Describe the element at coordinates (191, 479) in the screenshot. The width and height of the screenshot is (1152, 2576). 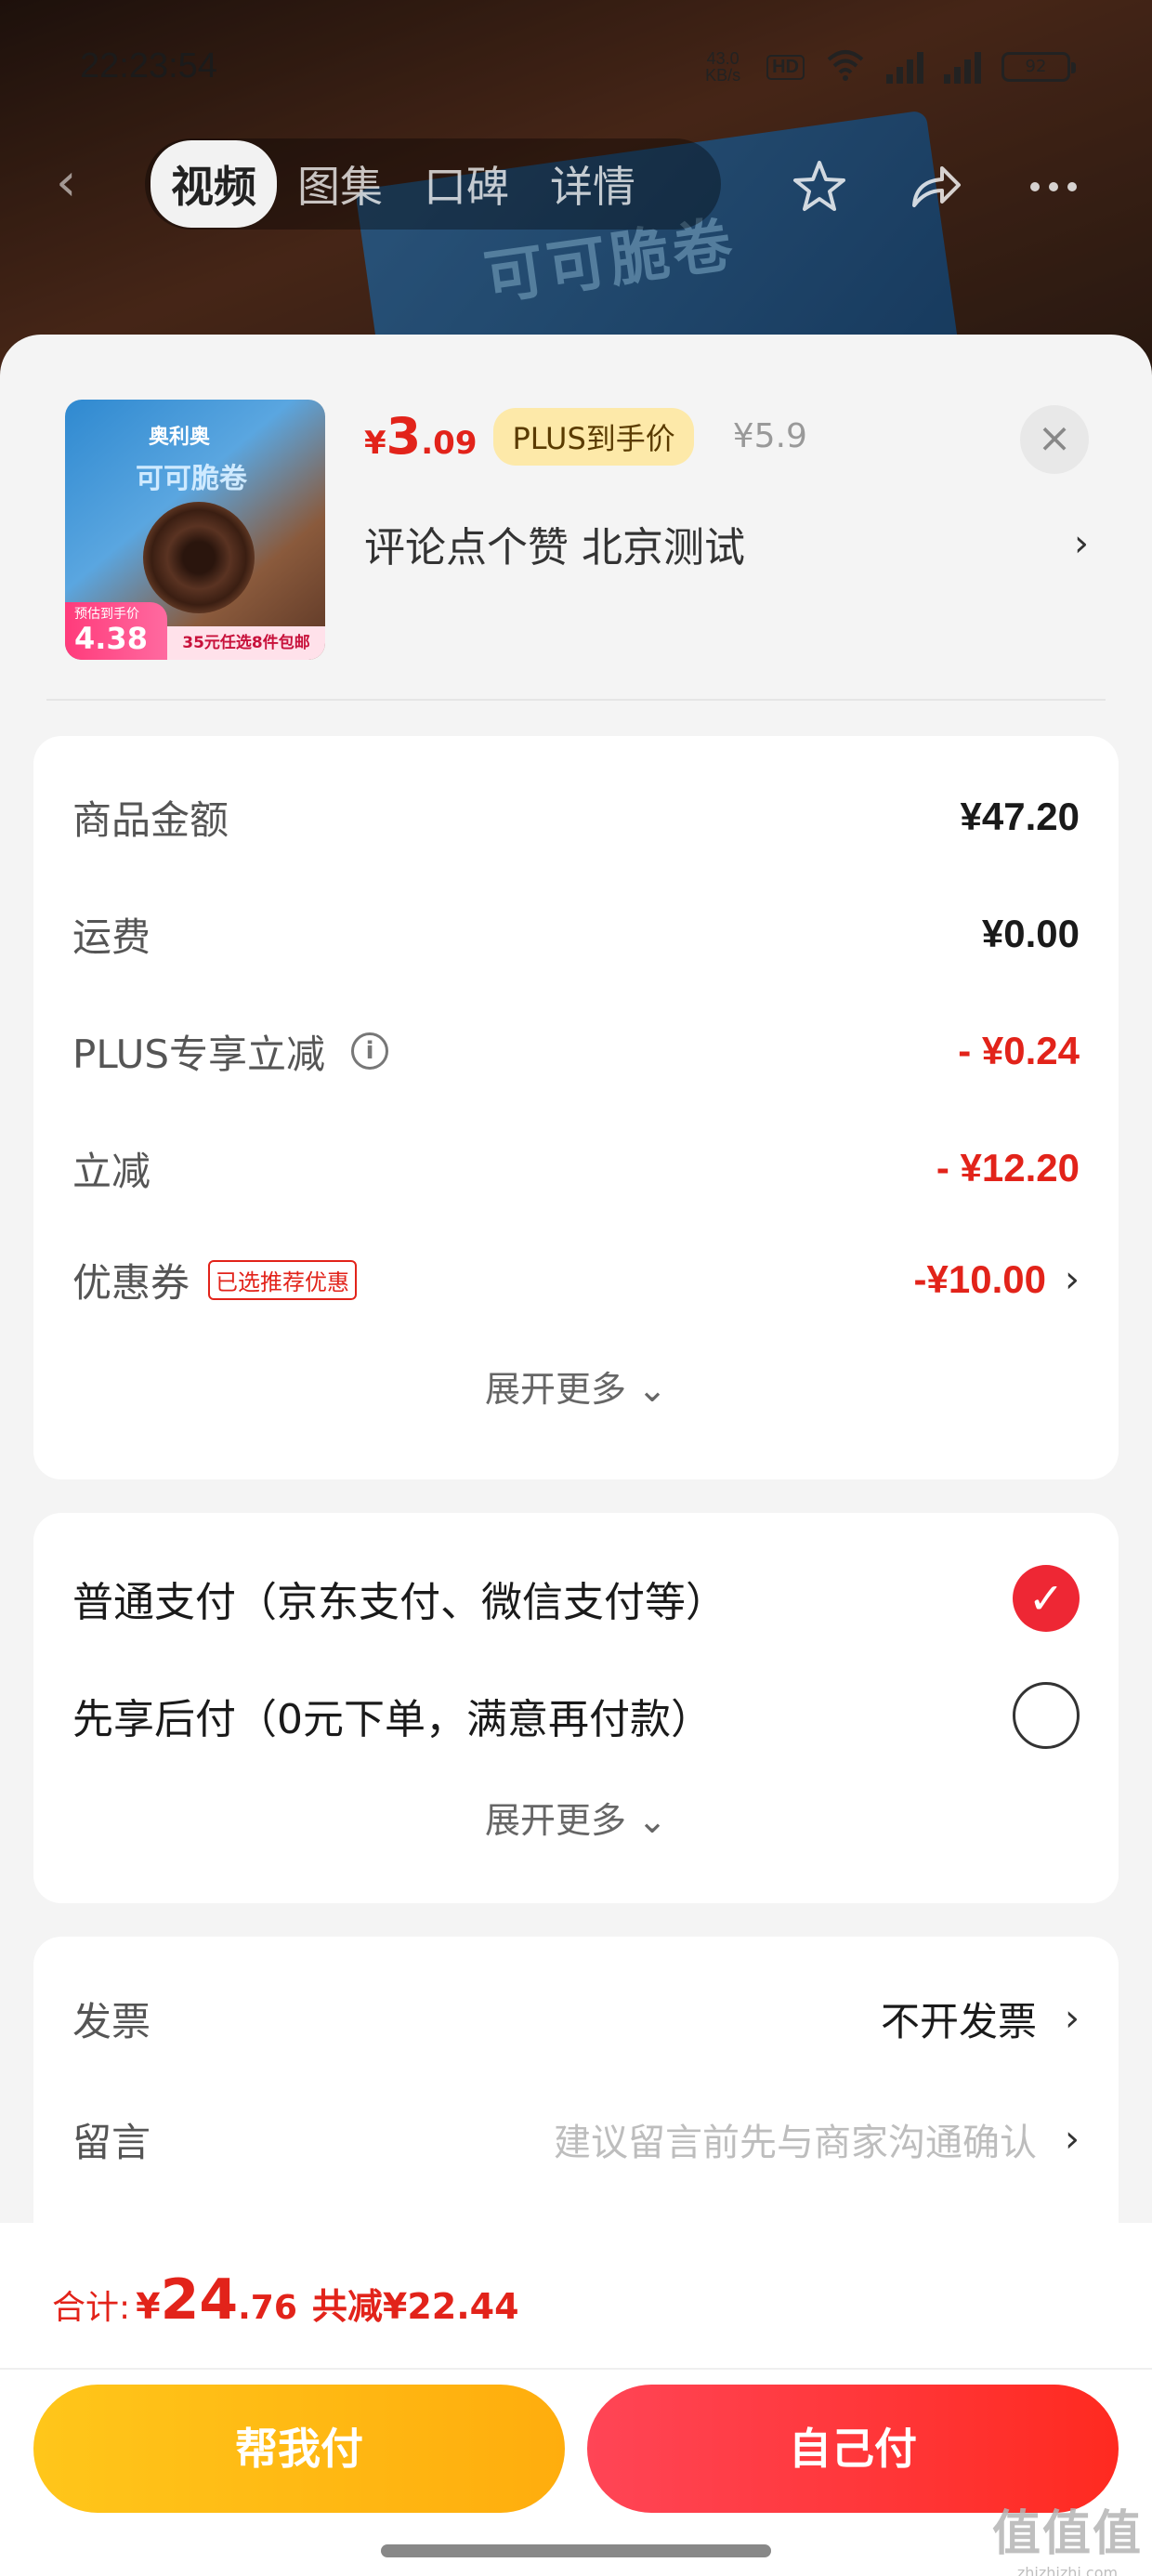
I see `thumb-product-name: 可可脆卷` at that location.